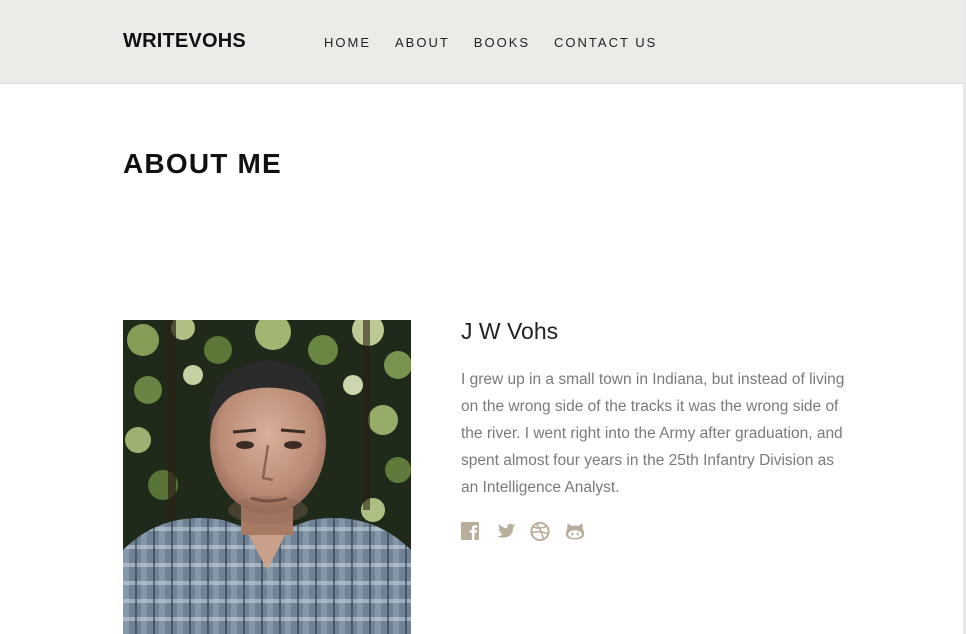 The width and height of the screenshot is (966, 634). I want to click on github-icon, so click(575, 531).